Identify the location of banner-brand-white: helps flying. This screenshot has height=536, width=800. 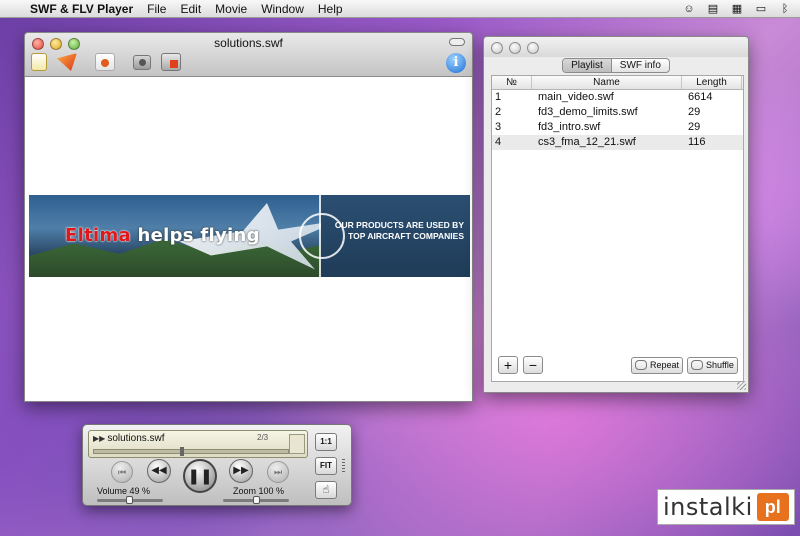
(198, 235).